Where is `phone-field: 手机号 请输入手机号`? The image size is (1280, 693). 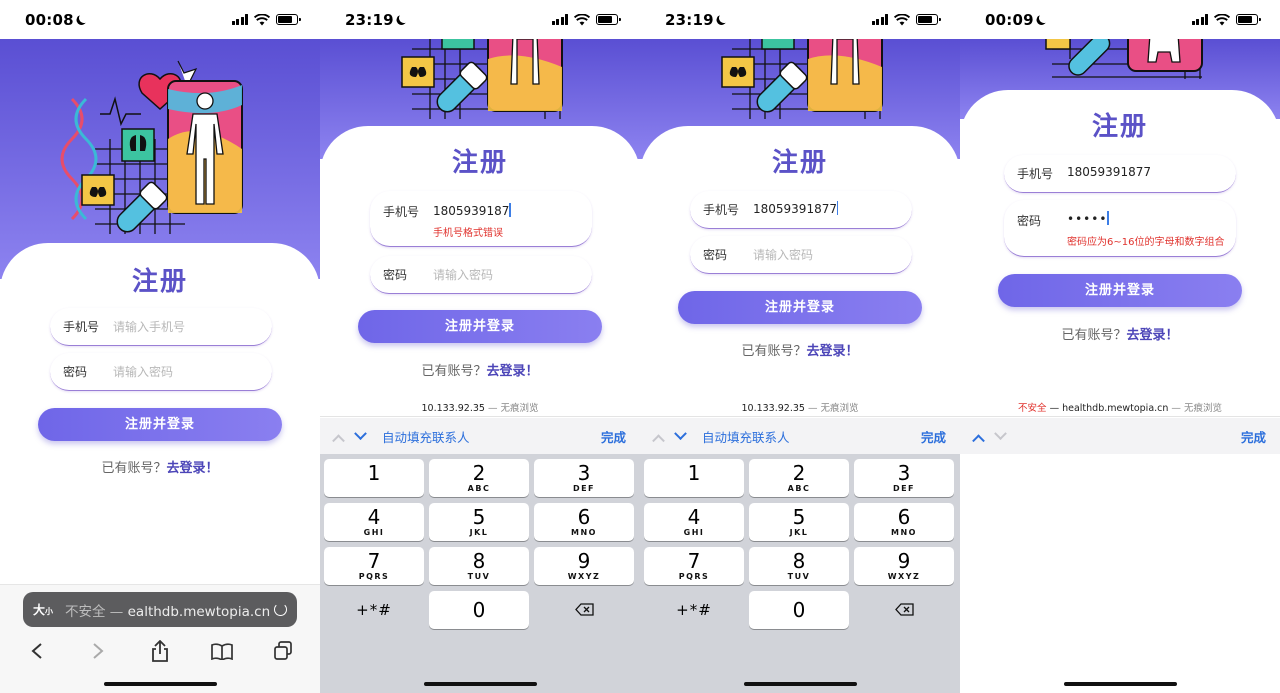 phone-field: 手机号 请输入手机号 is located at coordinates (161, 327).